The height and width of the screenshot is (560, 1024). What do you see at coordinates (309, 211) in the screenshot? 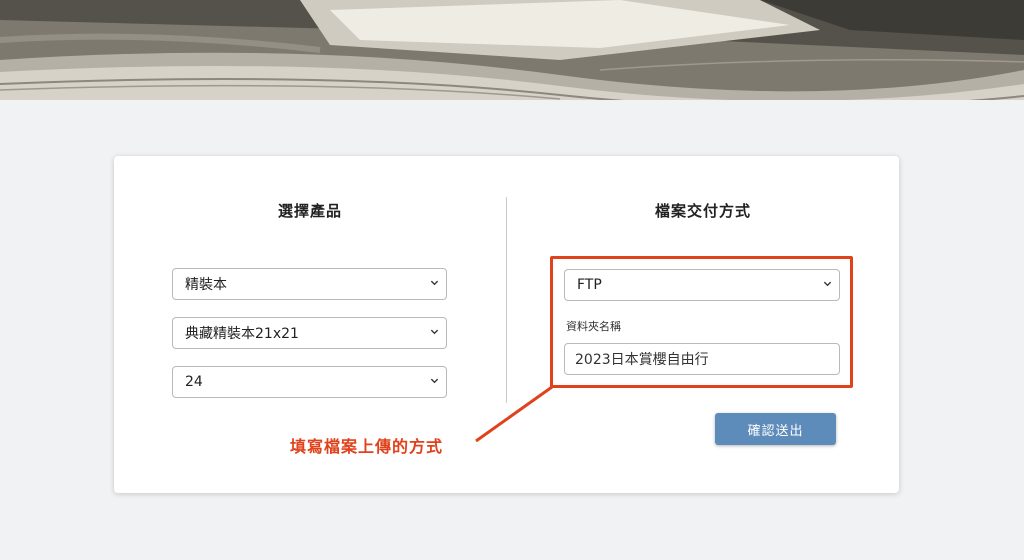
I see `select-product-title: 選擇產品` at bounding box center [309, 211].